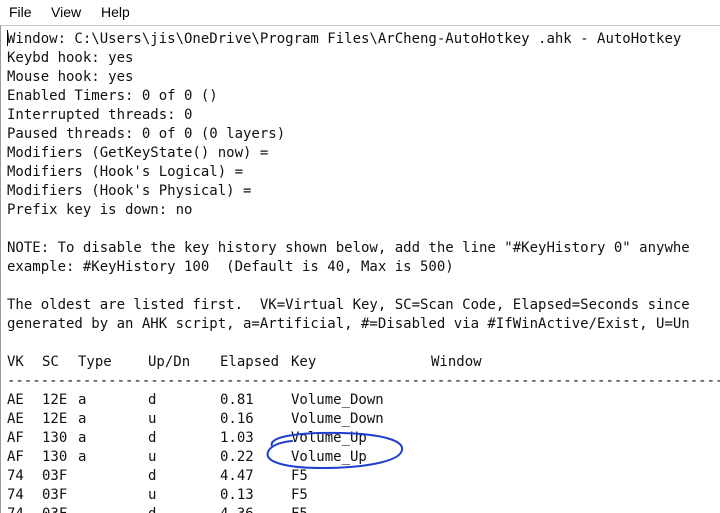  What do you see at coordinates (70, 58) in the screenshot?
I see `status-line-keybd-hook: Keybd hook: yes` at bounding box center [70, 58].